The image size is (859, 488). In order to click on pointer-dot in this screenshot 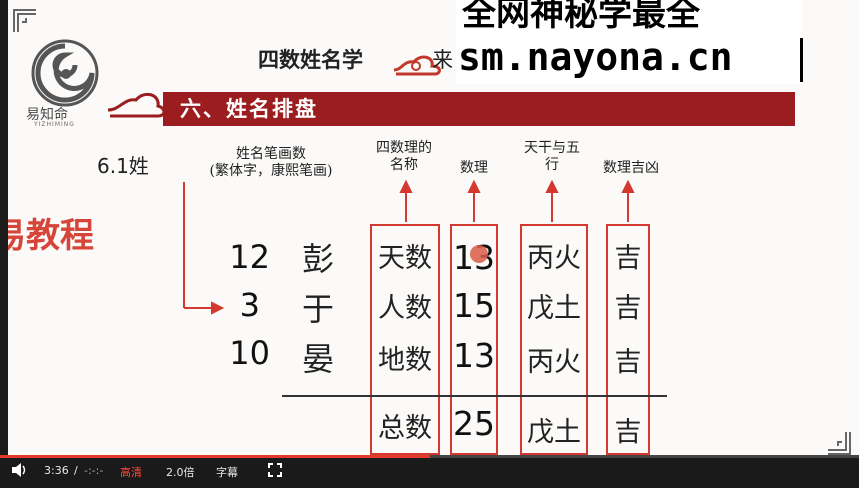, I will do `click(479, 254)`.